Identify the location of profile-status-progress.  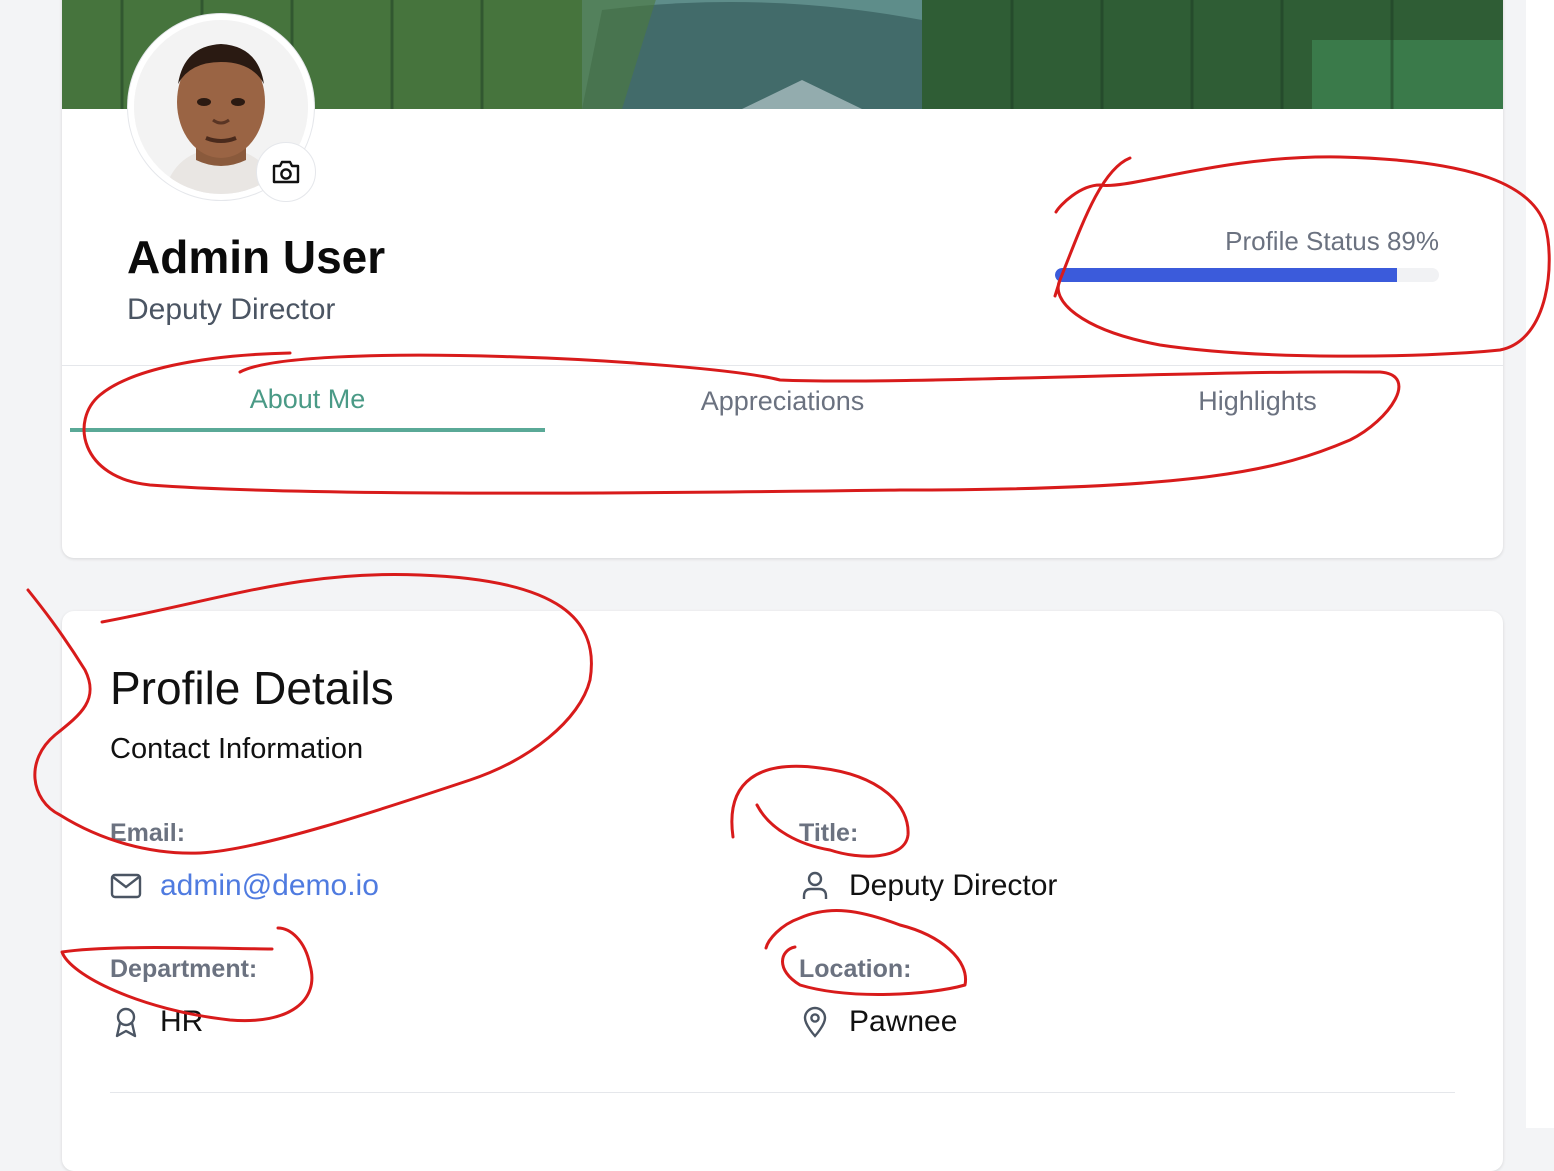
(1247, 275).